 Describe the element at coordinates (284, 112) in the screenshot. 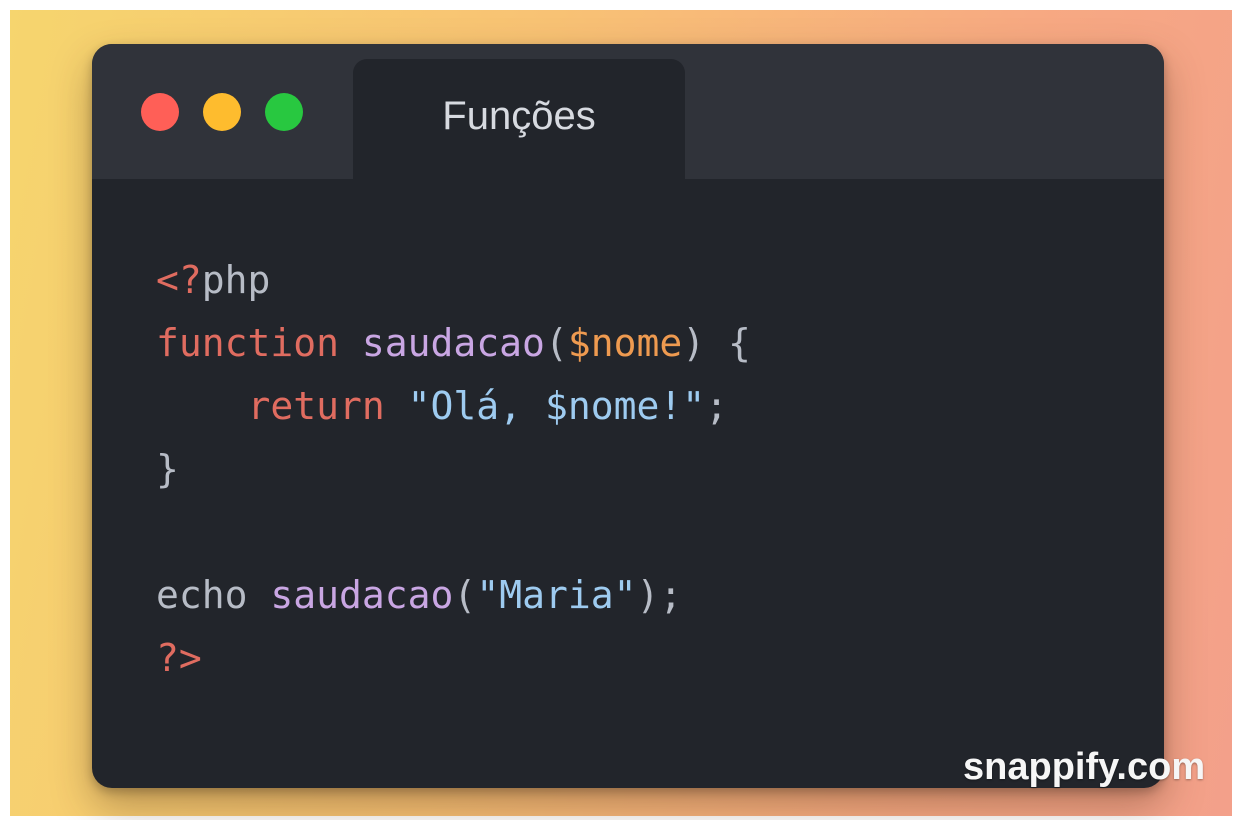

I see `maximize-button` at that location.